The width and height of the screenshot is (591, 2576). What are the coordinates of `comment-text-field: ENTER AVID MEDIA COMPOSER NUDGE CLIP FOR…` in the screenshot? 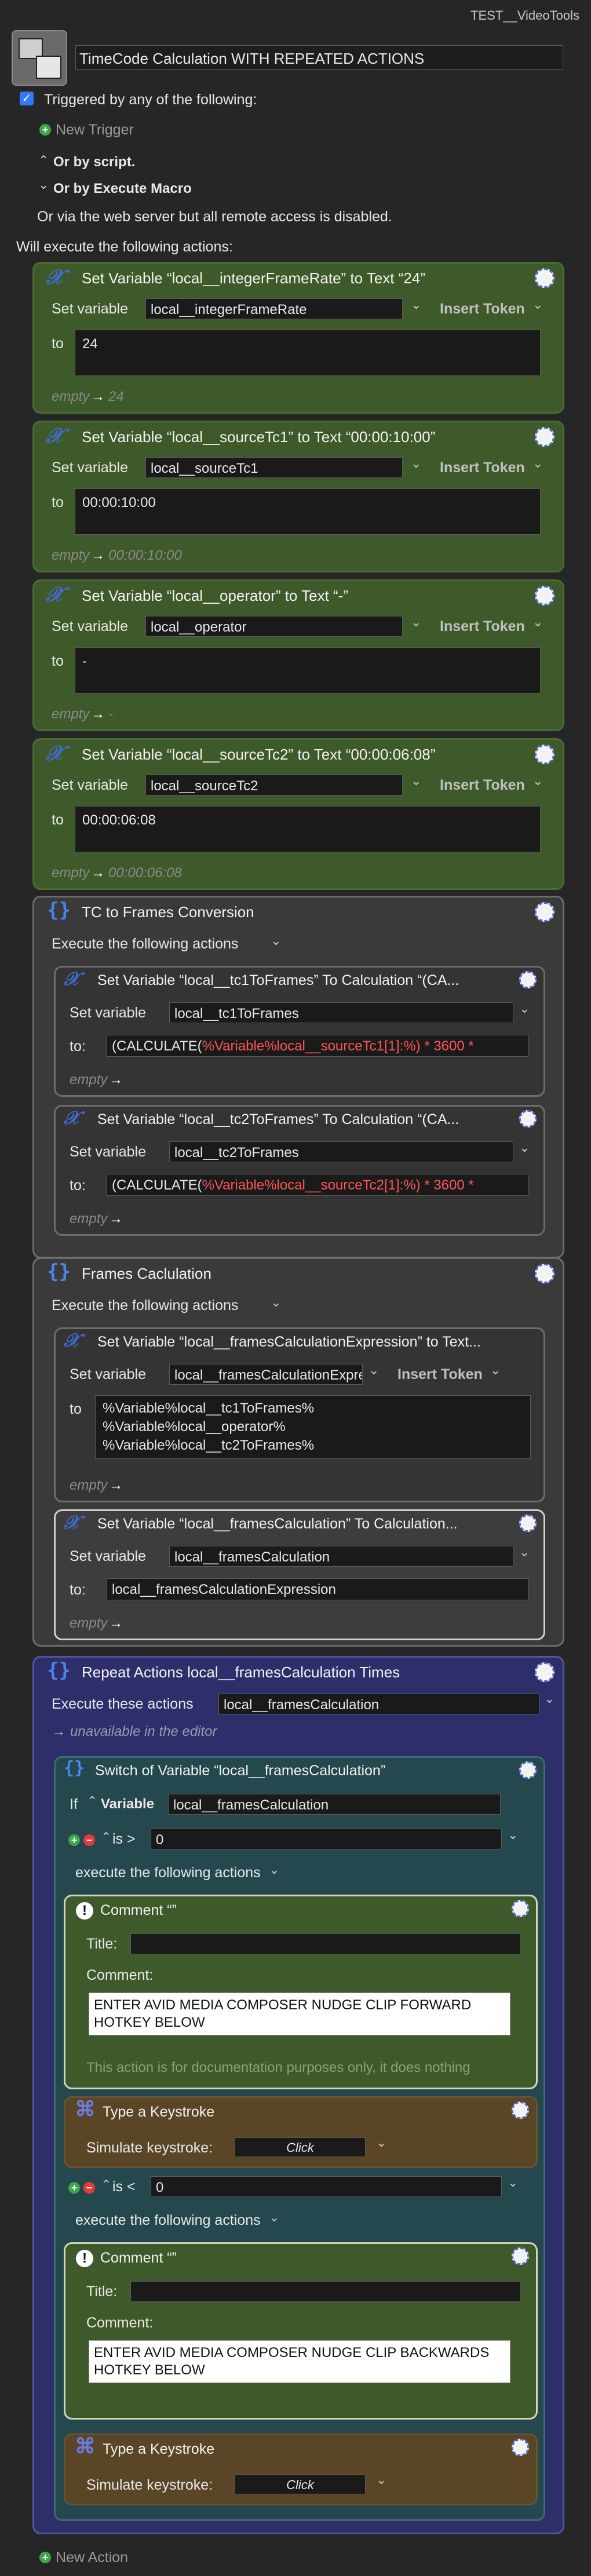 It's located at (299, 2014).